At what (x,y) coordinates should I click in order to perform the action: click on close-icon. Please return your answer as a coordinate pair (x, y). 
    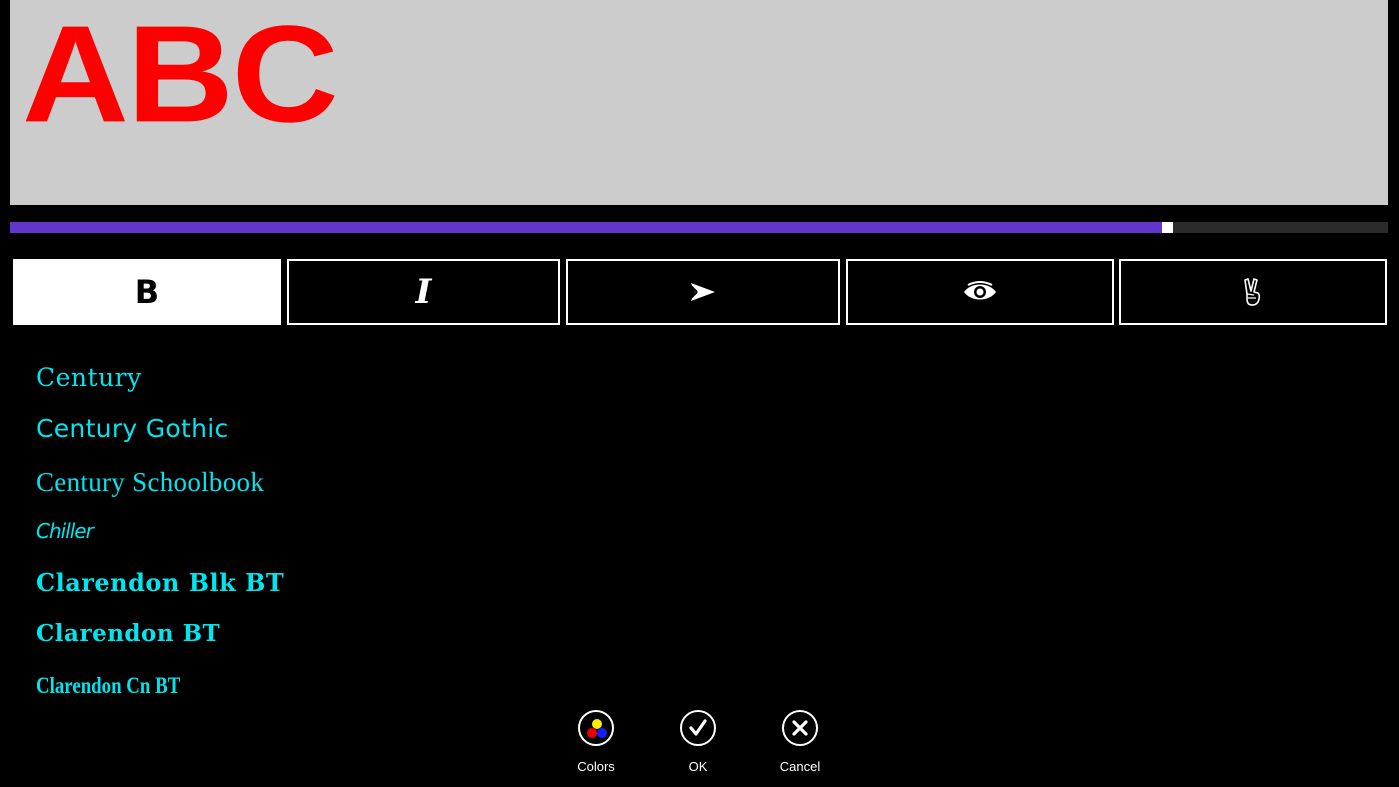
    Looking at the image, I should click on (800, 728).